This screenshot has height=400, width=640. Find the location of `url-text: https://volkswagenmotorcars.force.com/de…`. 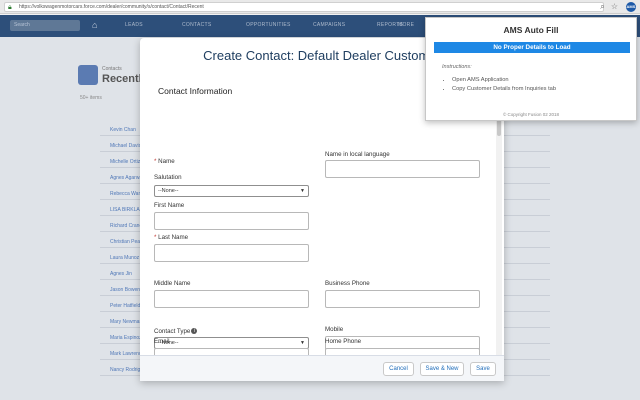

url-text: https://volkswagenmotorcars.force.com/de… is located at coordinates (111, 7).